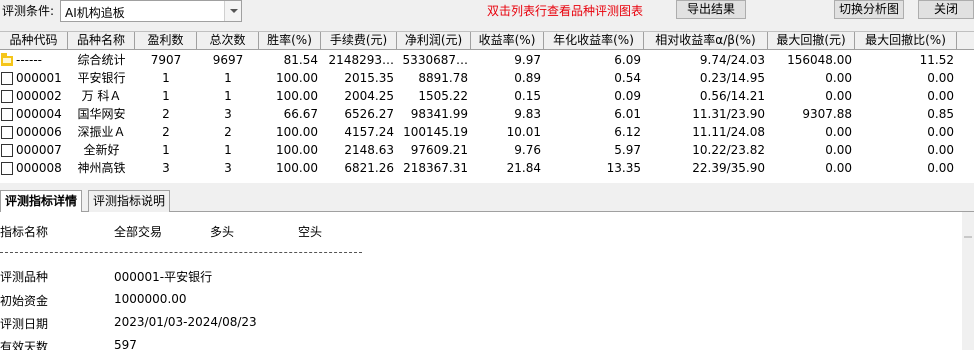 Image resolution: width=974 pixels, height=350 pixels. What do you see at coordinates (300, 60) in the screenshot?
I see `cell-win-rate: 81.54` at bounding box center [300, 60].